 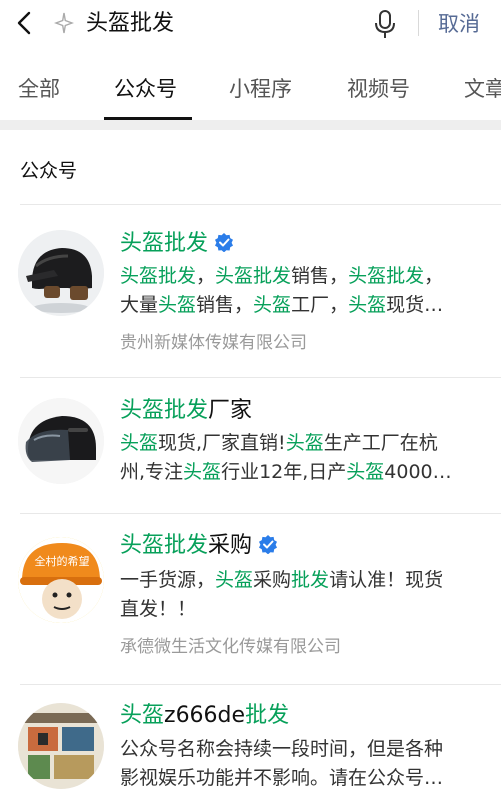 I want to click on tab-bar: 全部 公众号 小程序 视频号 文章, so click(x=250, y=89).